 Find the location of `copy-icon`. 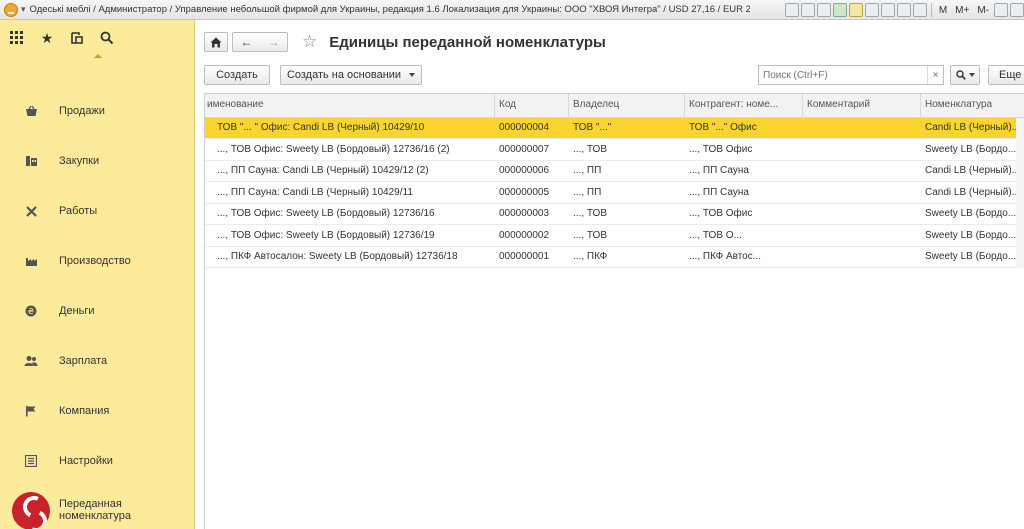

copy-icon is located at coordinates (823, 10).